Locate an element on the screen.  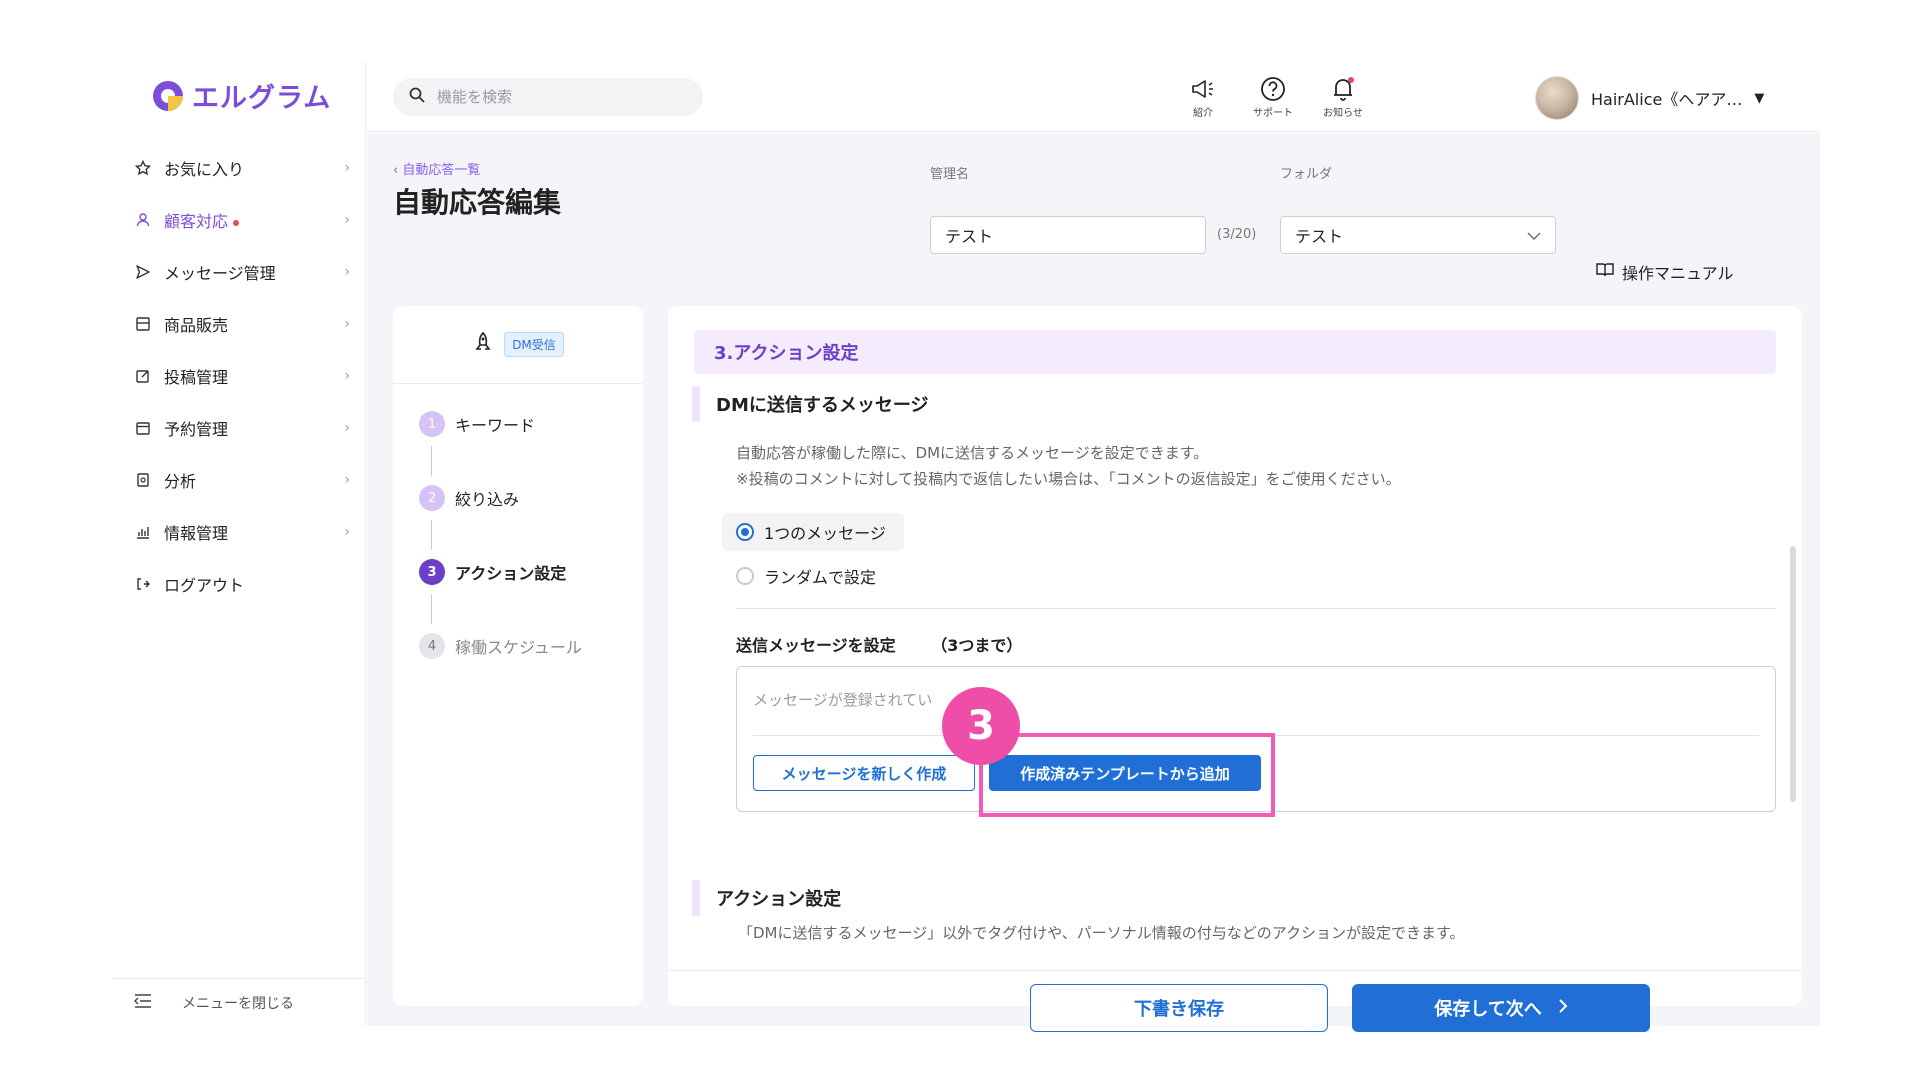
step-number: 3 is located at coordinates (432, 572).